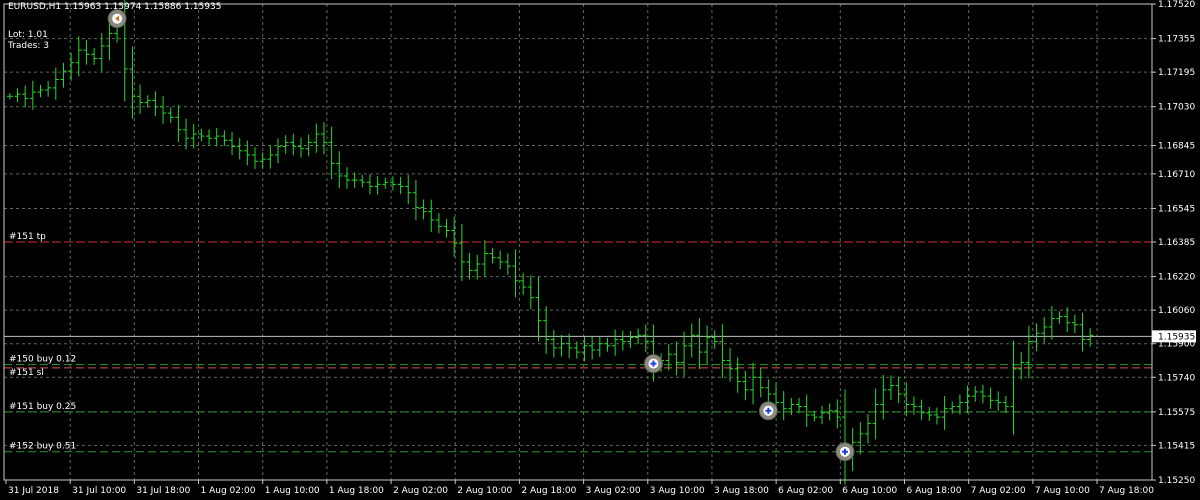 The height and width of the screenshot is (500, 1200). Describe the element at coordinates (613, 491) in the screenshot. I see `time-tick-label: 3 Aug 02:00` at that location.